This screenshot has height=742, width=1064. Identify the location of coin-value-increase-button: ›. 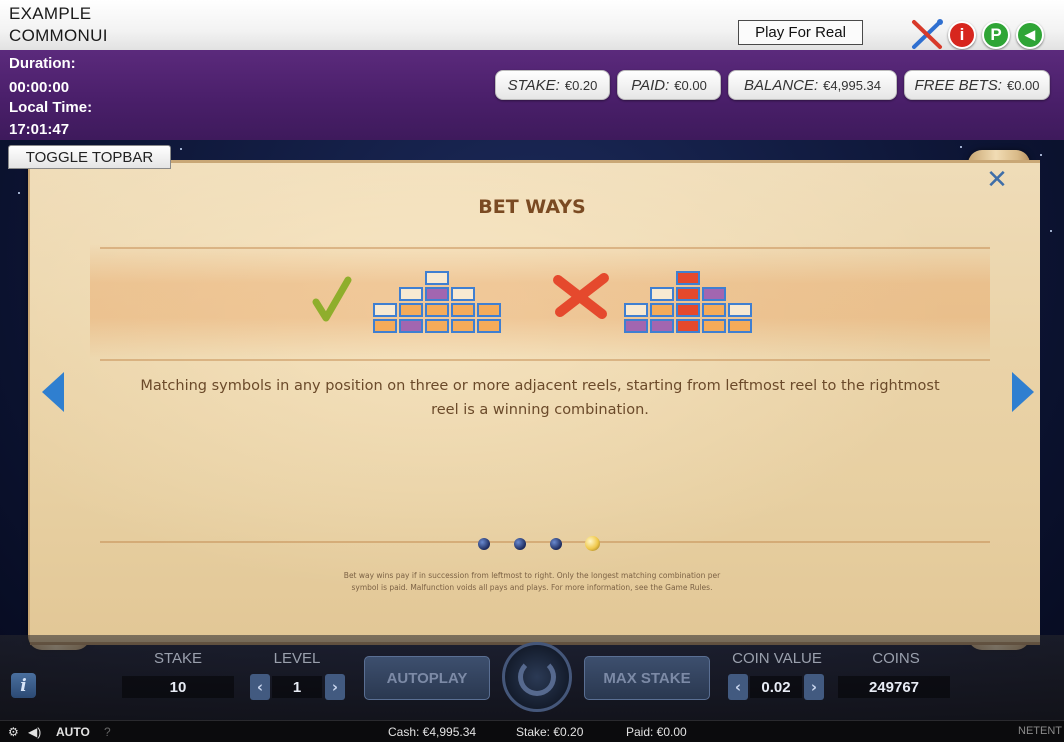
(814, 687).